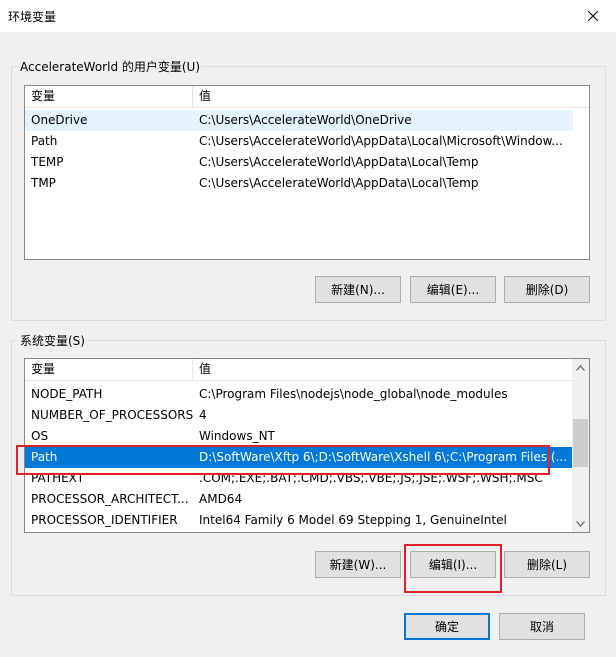 The width and height of the screenshot is (616, 657). I want to click on title-bar: 环境变量, so click(308, 16).